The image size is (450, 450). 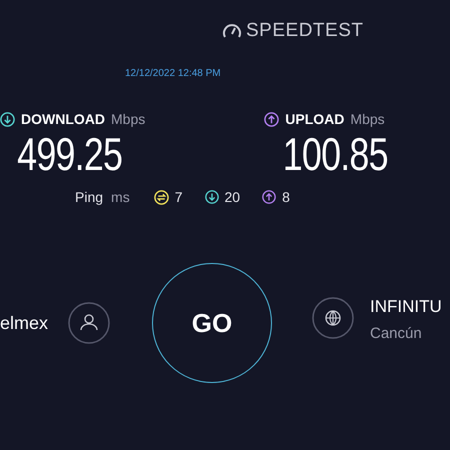 What do you see at coordinates (69, 154) in the screenshot?
I see `speed-value: 499.25` at bounding box center [69, 154].